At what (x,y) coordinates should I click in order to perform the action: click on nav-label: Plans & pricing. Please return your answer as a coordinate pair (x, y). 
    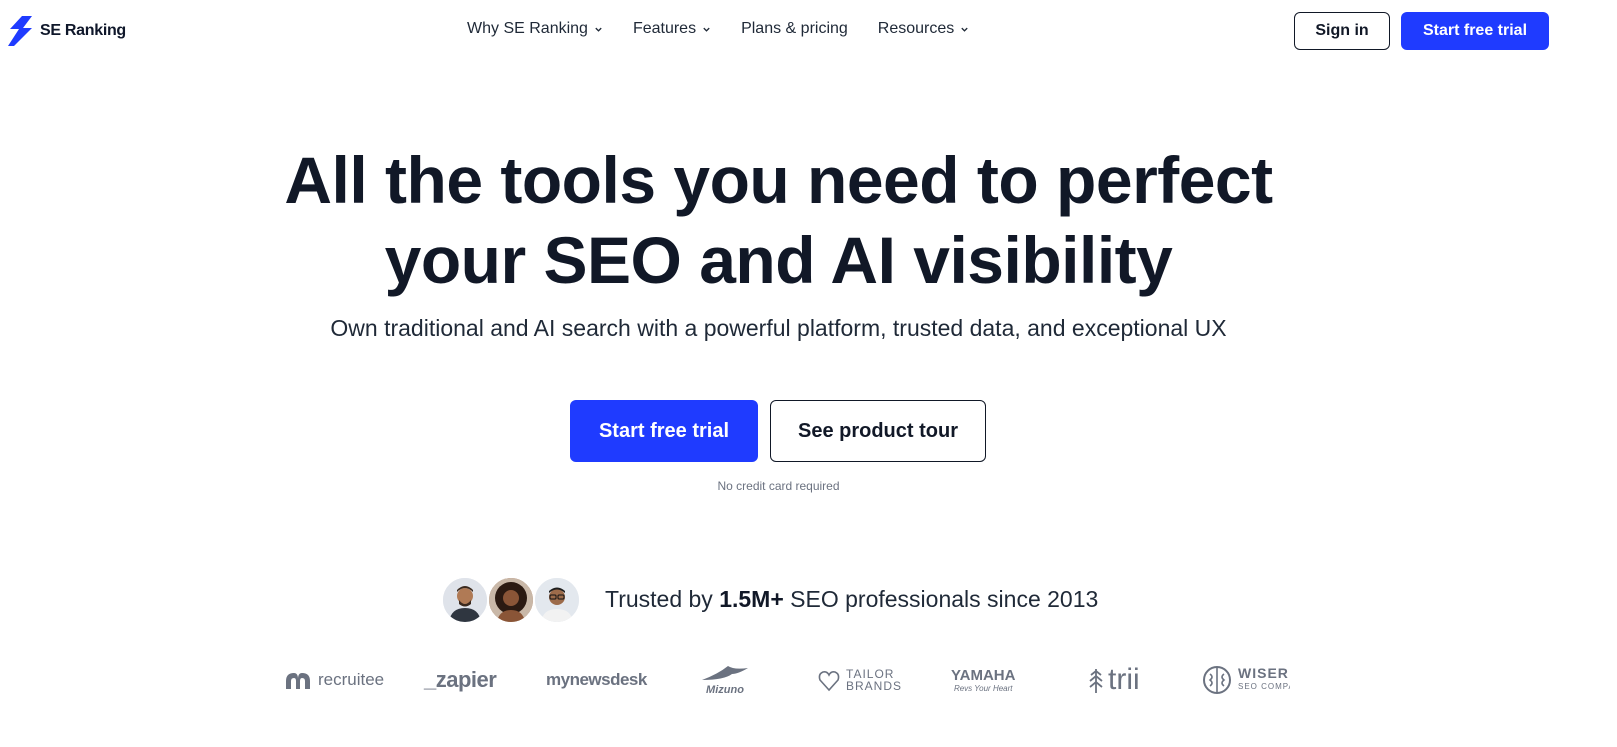
    Looking at the image, I should click on (794, 28).